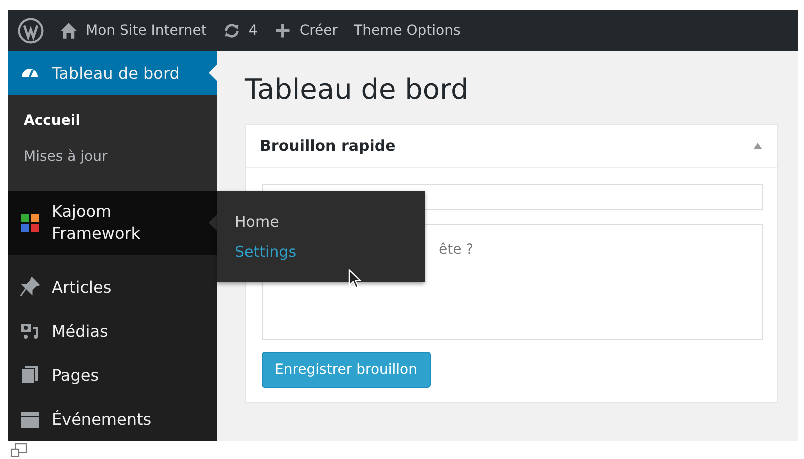 Image resolution: width=804 pixels, height=459 pixels. Describe the element at coordinates (328, 146) in the screenshot. I see `panel-title: Brouillon rapide` at that location.